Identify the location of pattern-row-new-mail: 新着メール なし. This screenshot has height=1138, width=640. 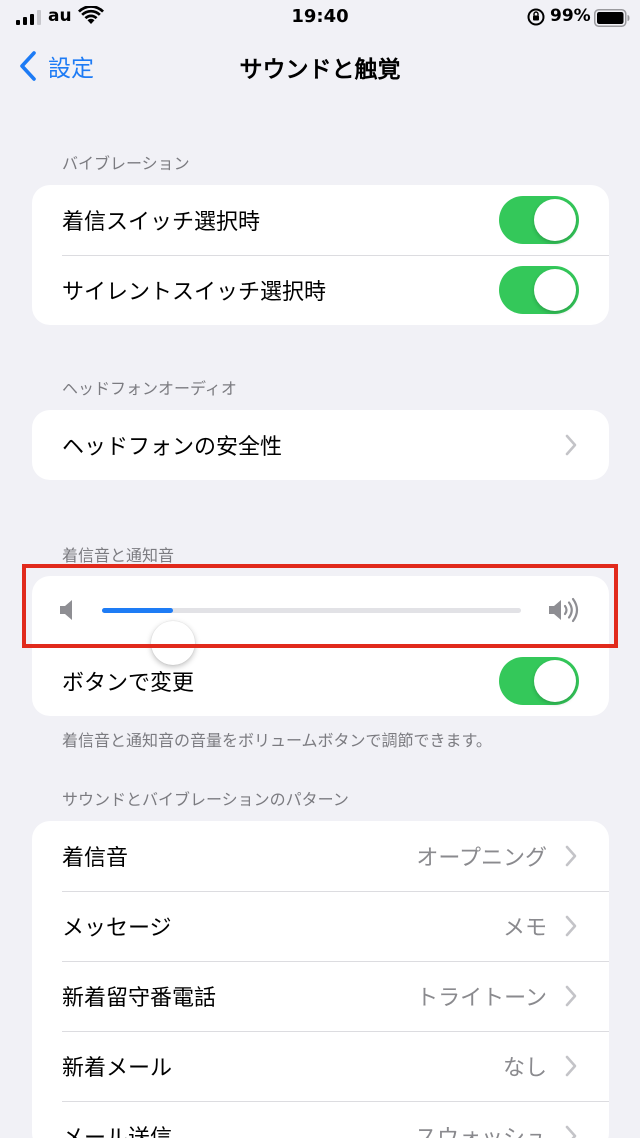
(320, 1066).